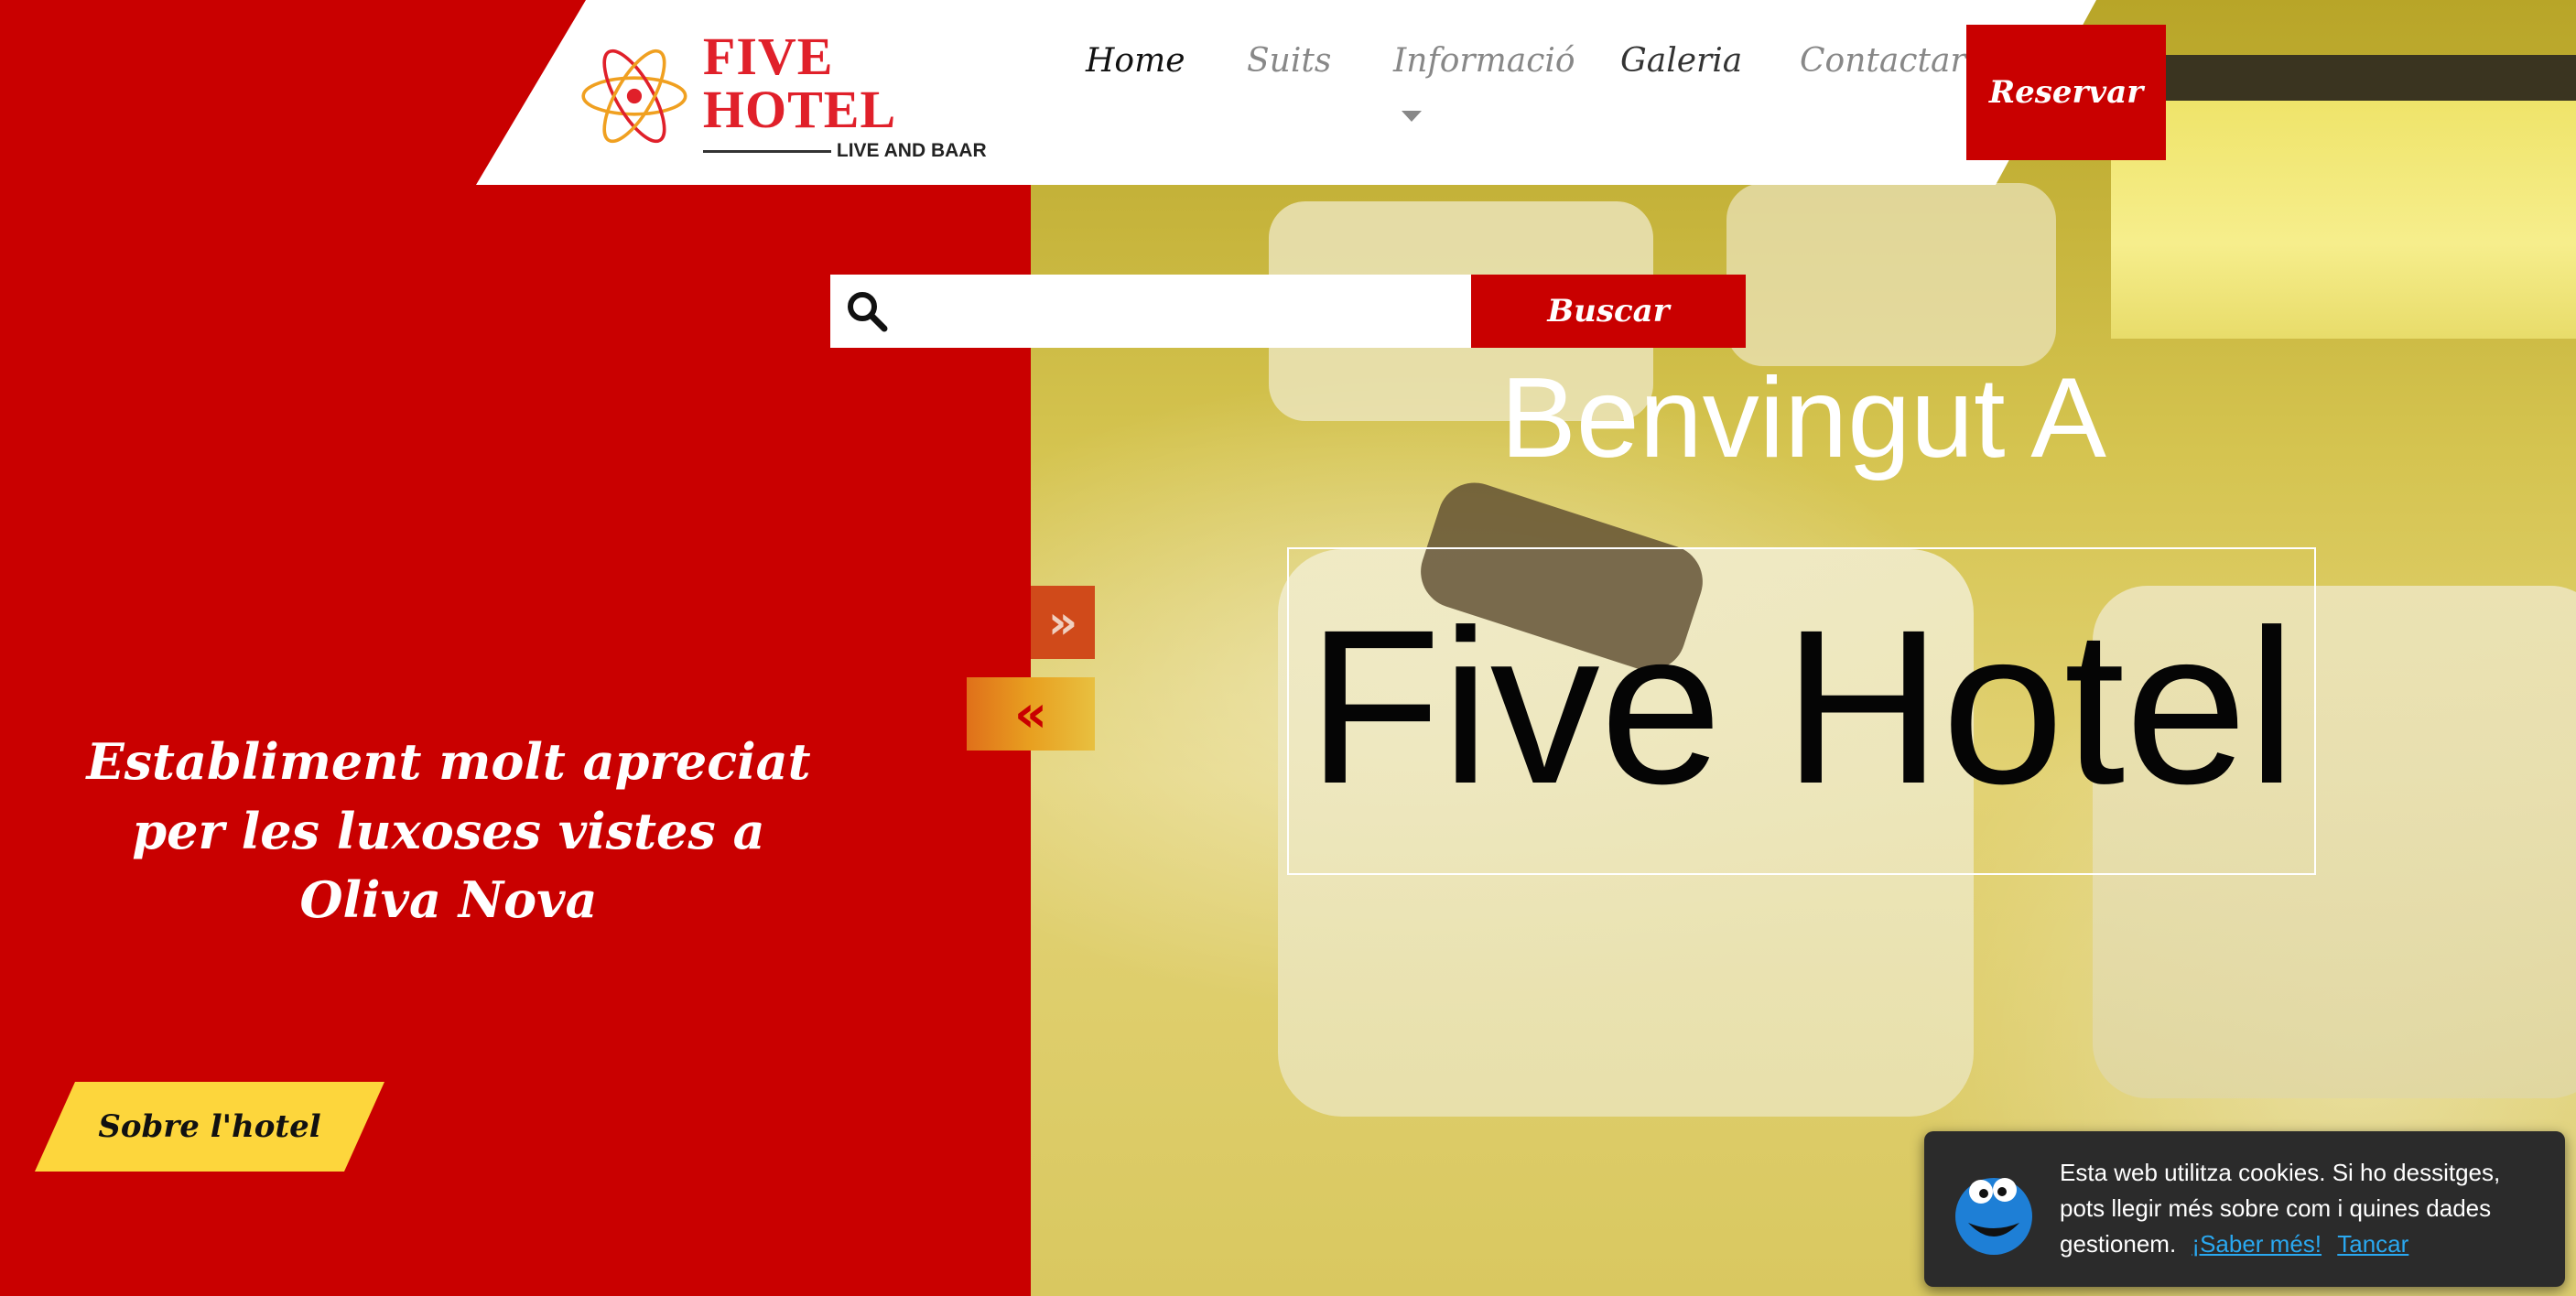  Describe the element at coordinates (2343, 220) in the screenshot. I see `bar-counter` at that location.